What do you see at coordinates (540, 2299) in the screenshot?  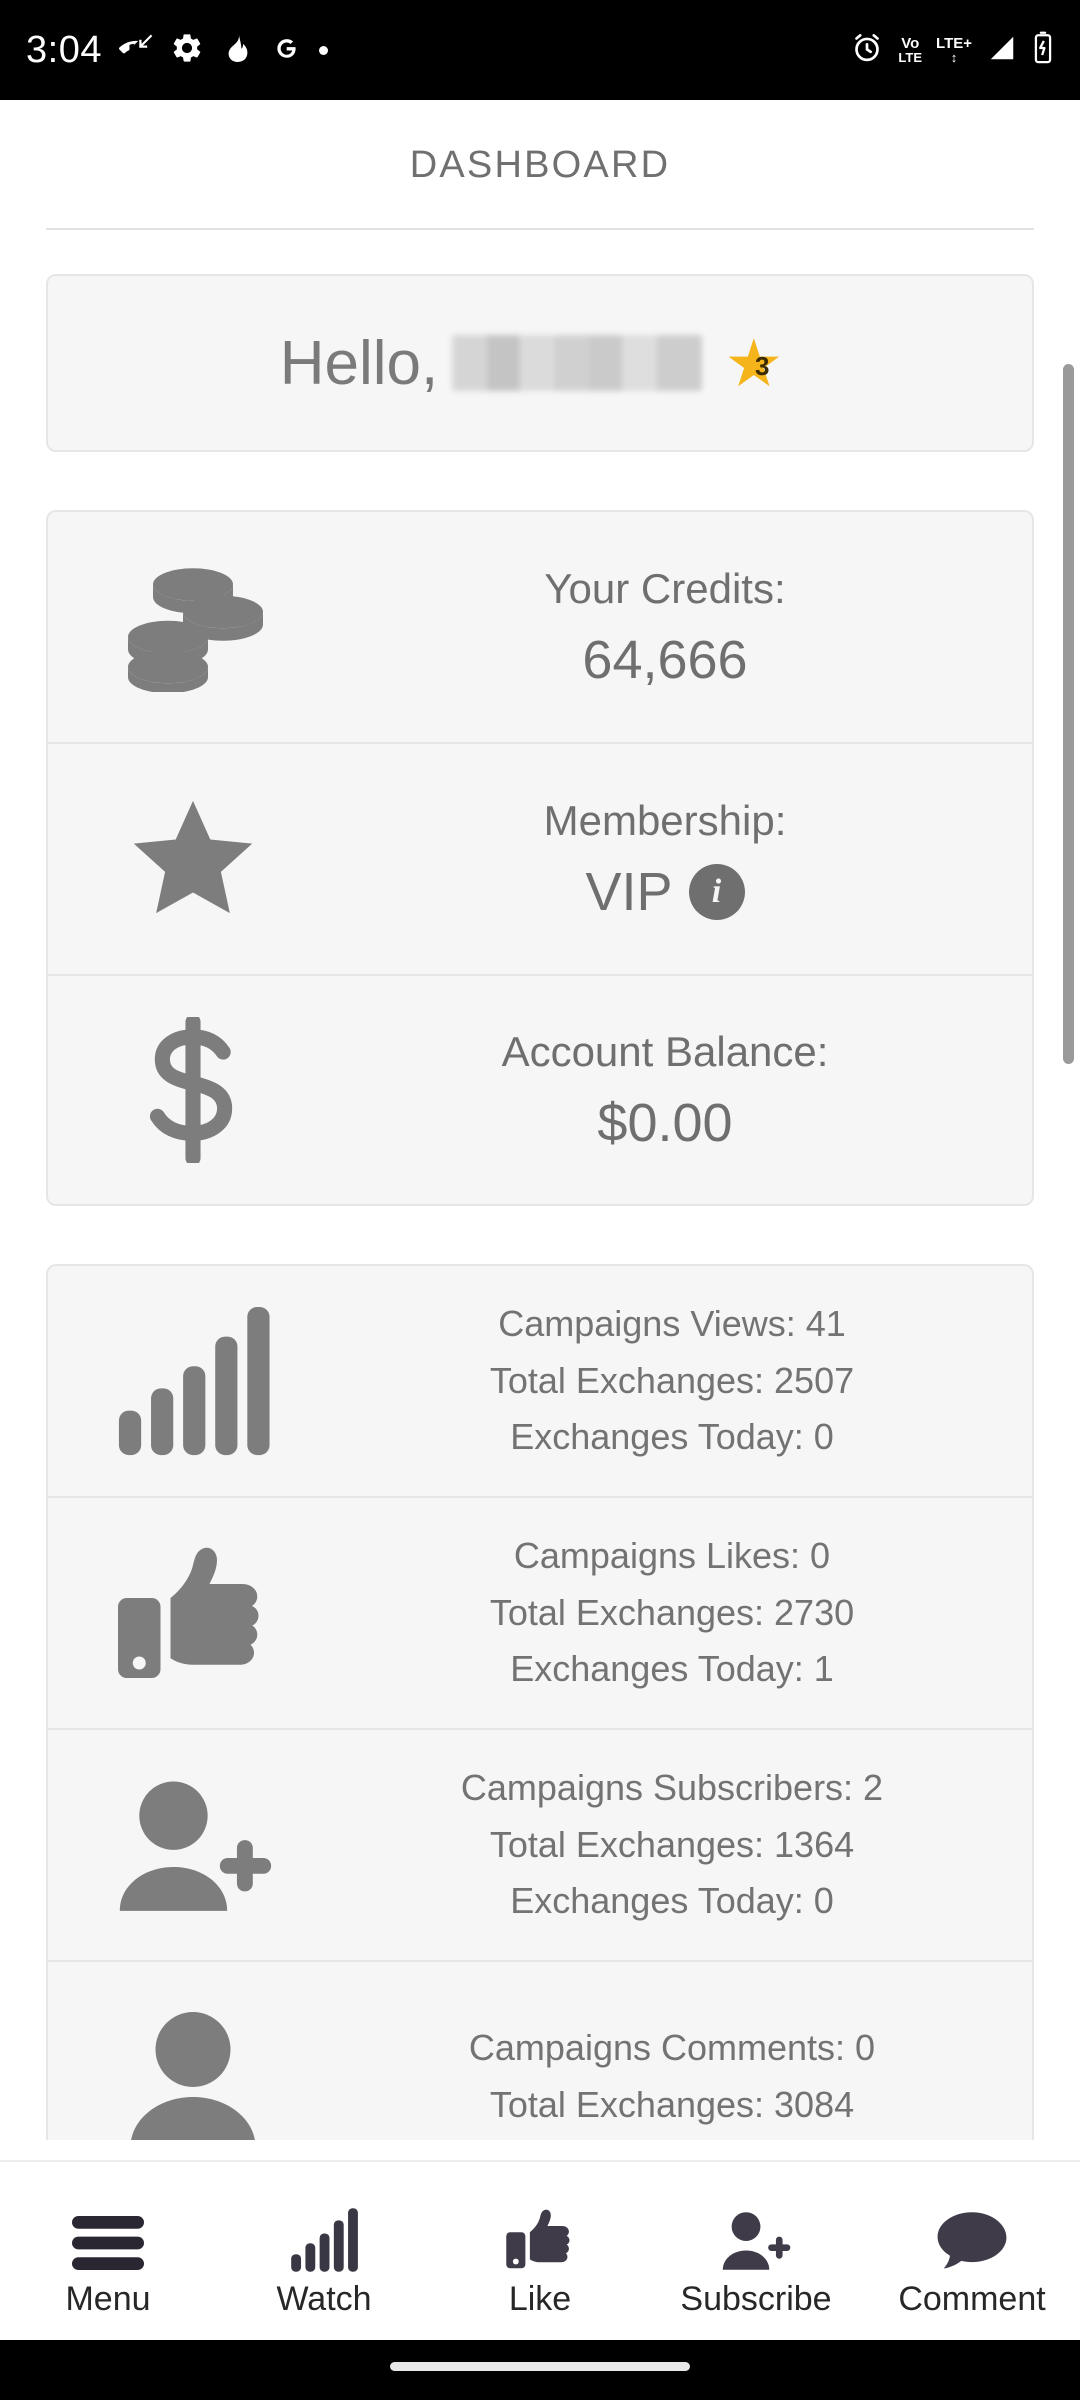 I see `nav-label-like: Like` at bounding box center [540, 2299].